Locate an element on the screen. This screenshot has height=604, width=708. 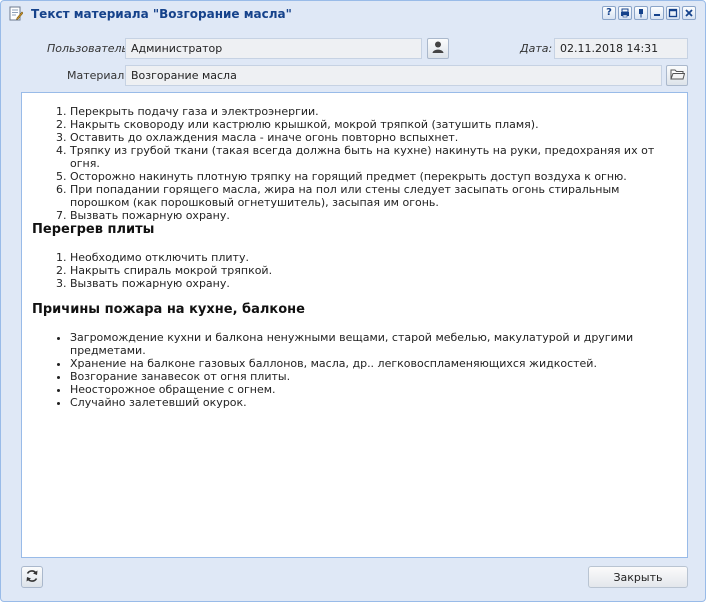
list-item: Необходимо отключить плиту. is located at coordinates (374, 257).